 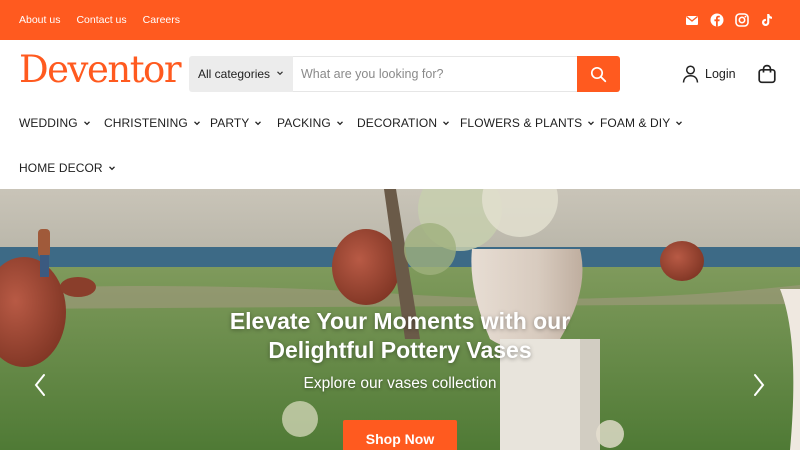 I want to click on contact-us-link: Contact us, so click(x=101, y=20).